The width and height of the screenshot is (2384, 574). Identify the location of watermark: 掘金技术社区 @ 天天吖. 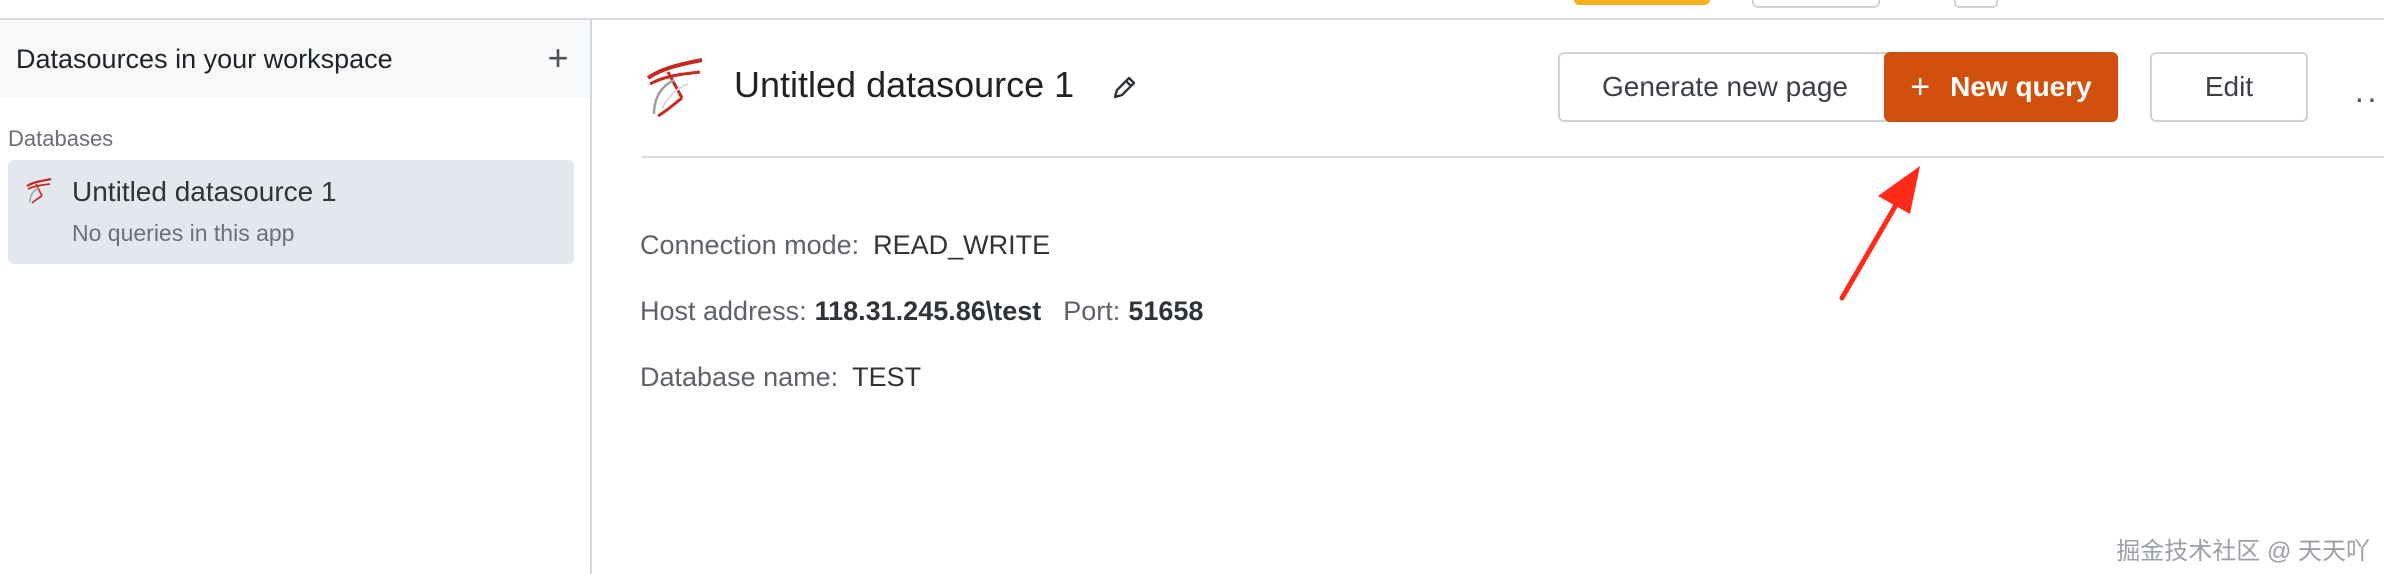
(2243, 551).